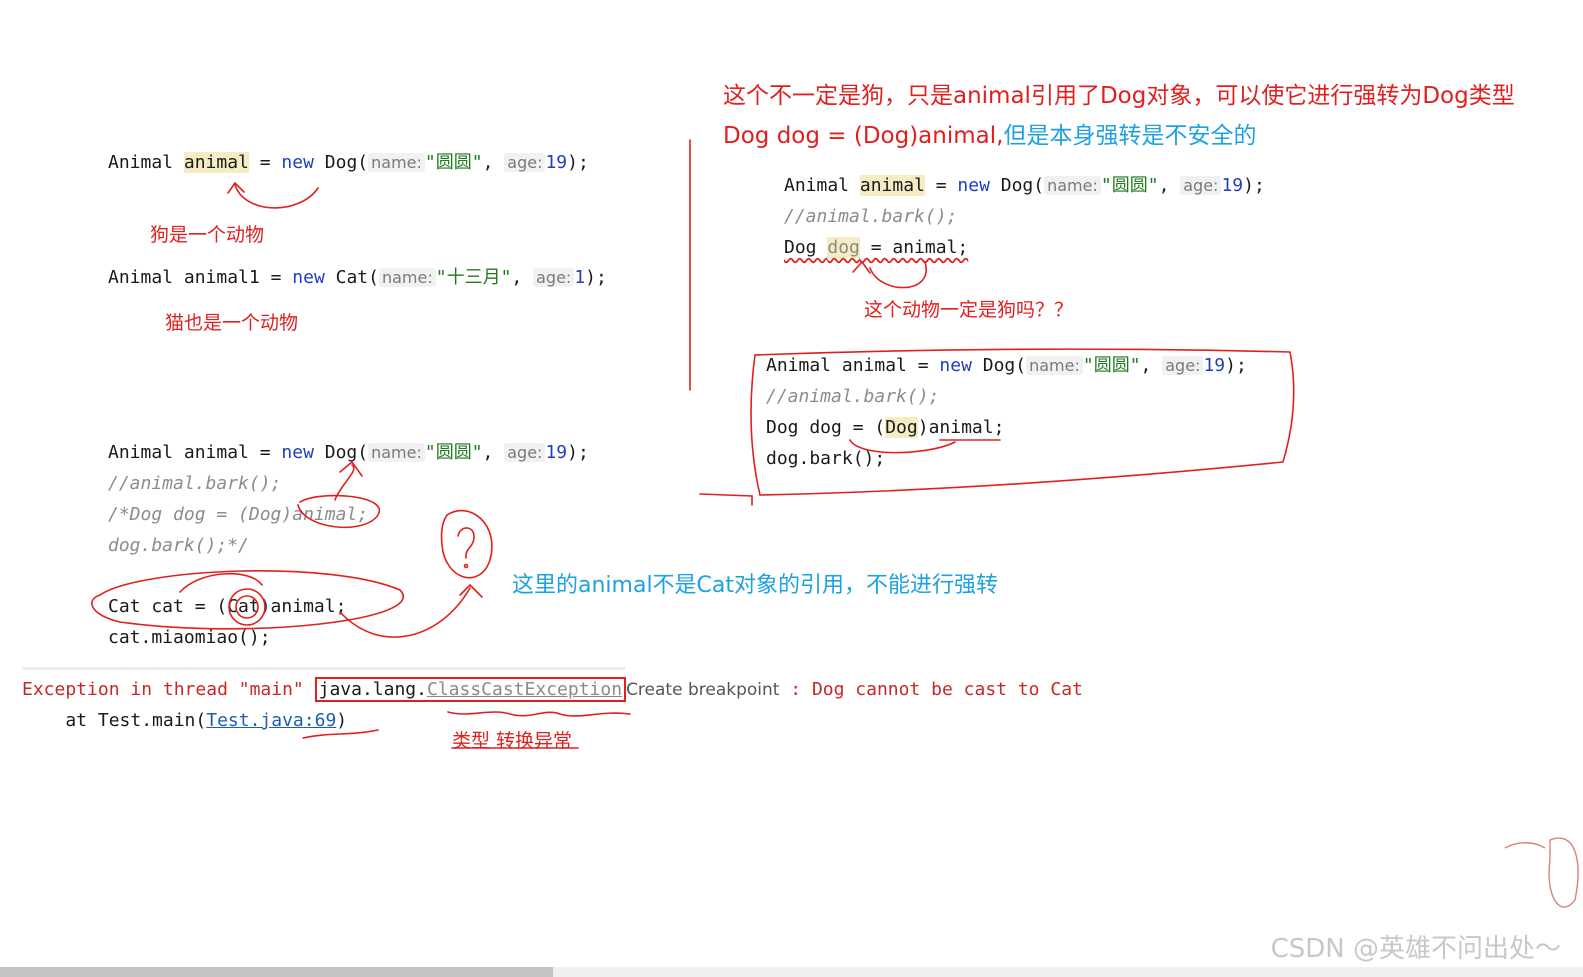 The width and height of the screenshot is (1583, 977). Describe the element at coordinates (276, 972) in the screenshot. I see `scrollbar-thumb` at that location.